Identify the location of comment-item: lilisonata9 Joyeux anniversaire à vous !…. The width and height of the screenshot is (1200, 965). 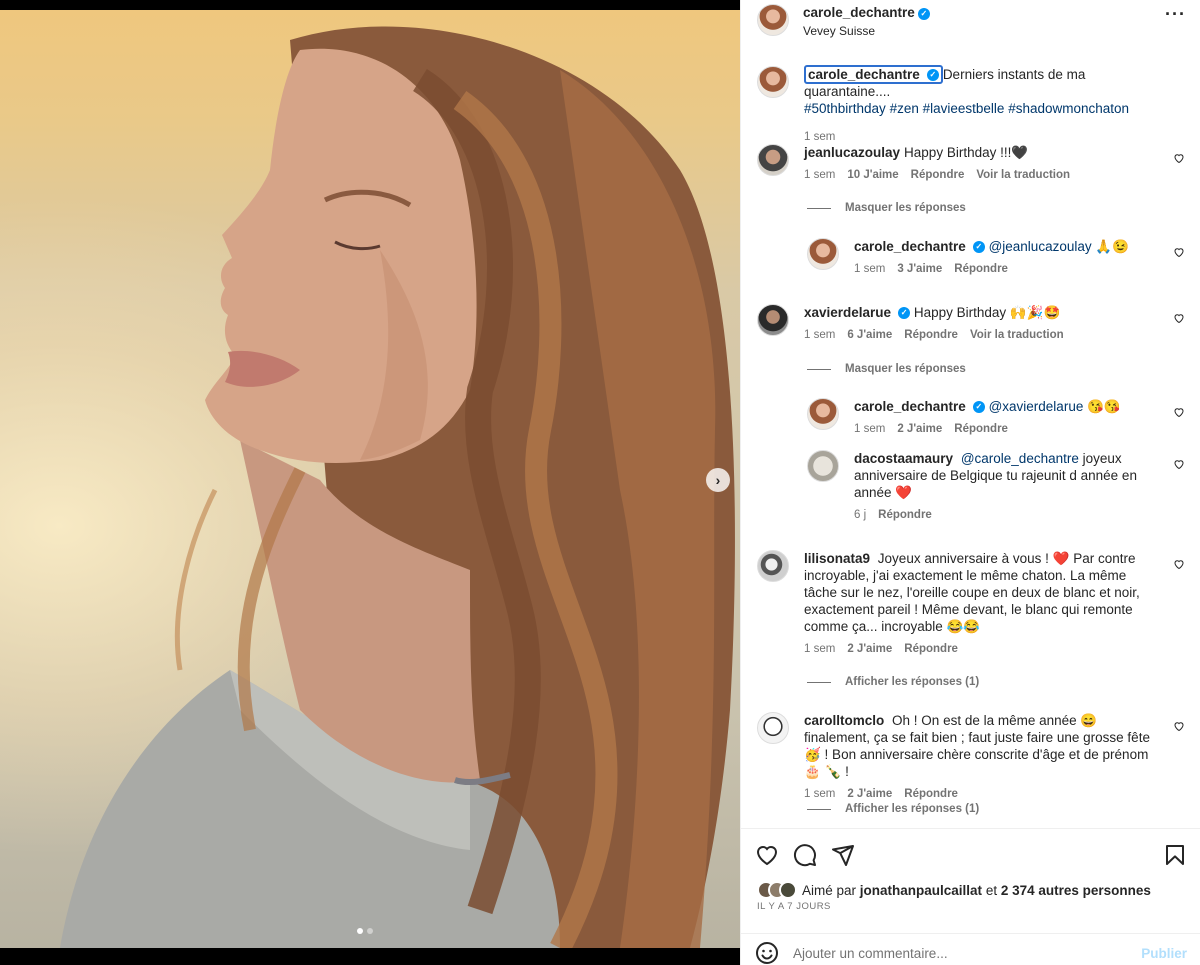
(971, 604).